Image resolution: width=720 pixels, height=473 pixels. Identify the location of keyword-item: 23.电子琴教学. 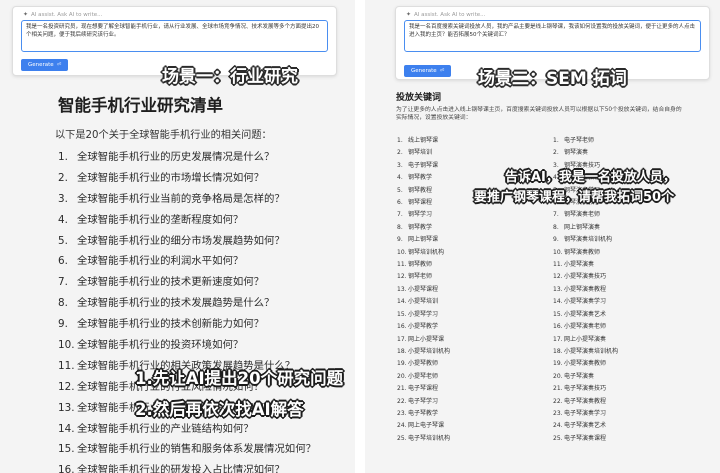
(423, 414).